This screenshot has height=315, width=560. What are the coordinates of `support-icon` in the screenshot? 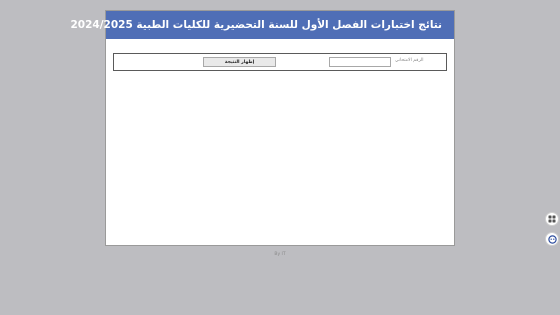 It's located at (552, 239).